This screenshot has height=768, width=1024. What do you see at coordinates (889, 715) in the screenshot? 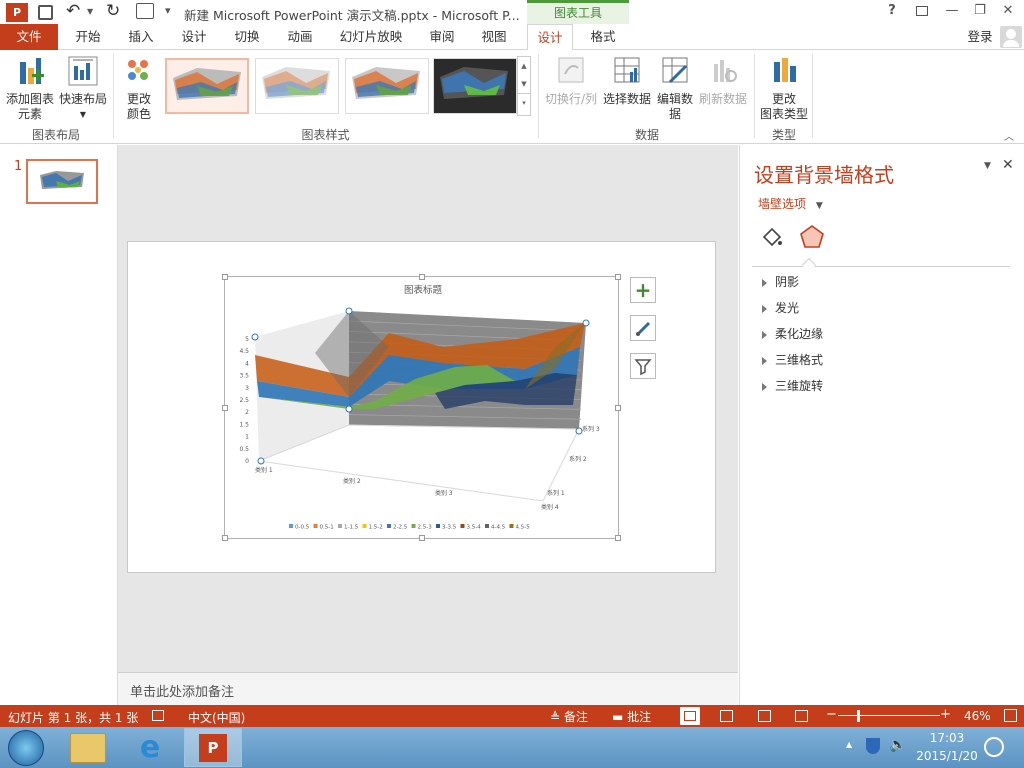
I see `zoom-slider` at bounding box center [889, 715].